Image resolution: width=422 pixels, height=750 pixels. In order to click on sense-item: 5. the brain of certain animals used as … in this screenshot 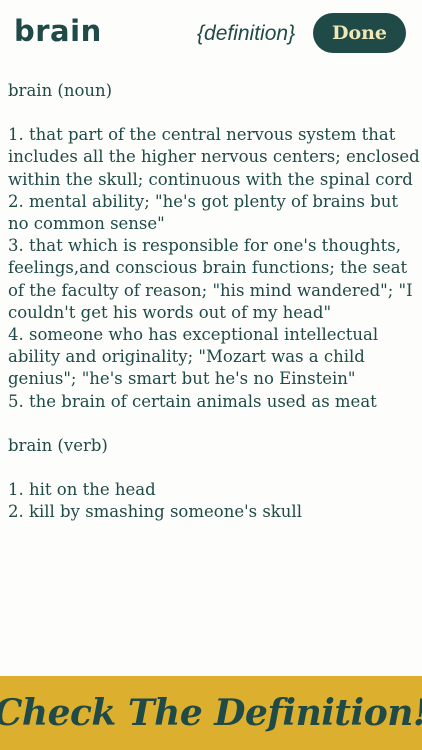, I will do `click(192, 401)`.